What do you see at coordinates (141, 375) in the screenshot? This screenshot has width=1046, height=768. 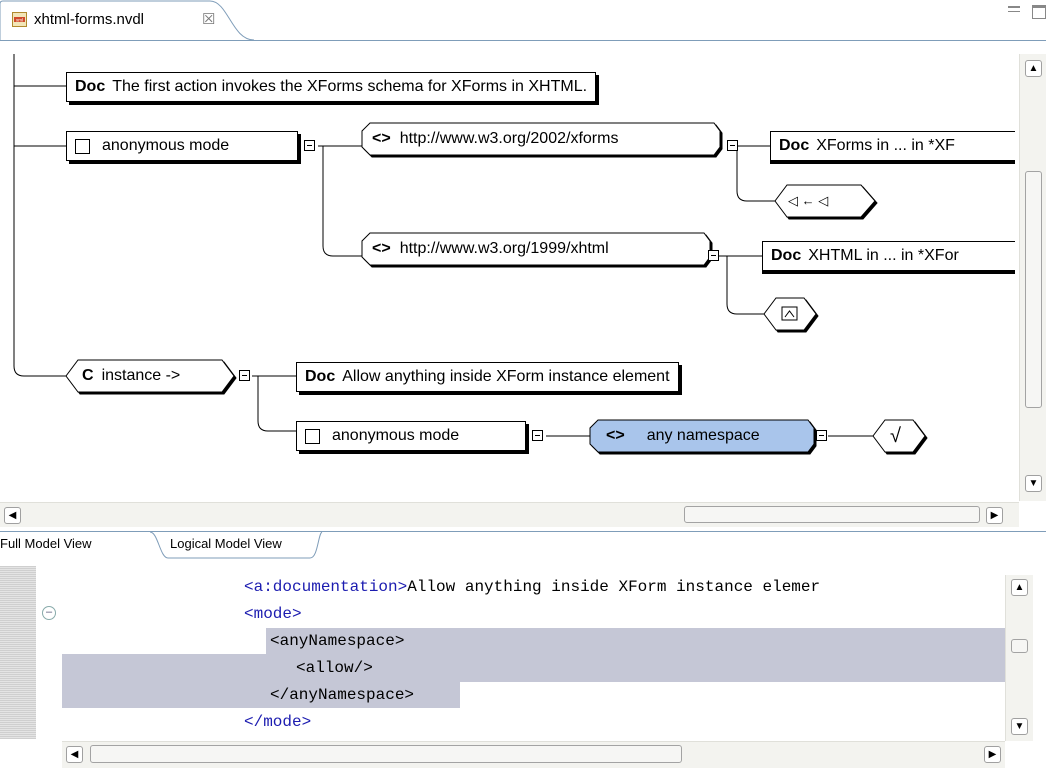 I see `context-label: instance ->` at bounding box center [141, 375].